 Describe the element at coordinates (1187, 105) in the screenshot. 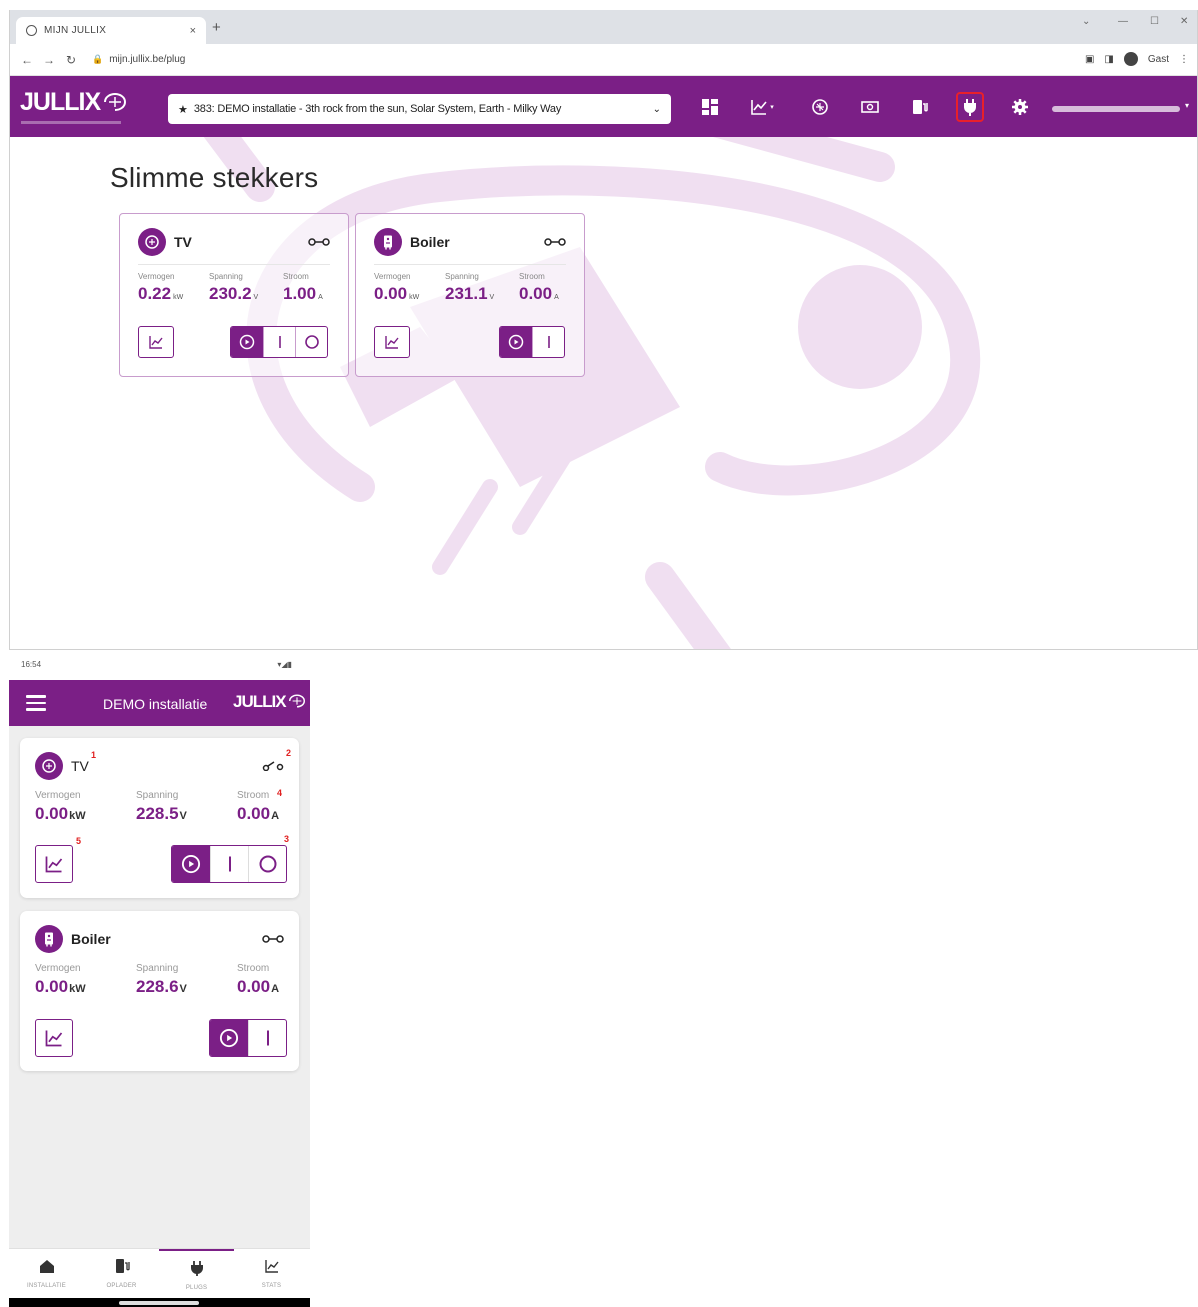

I see `user-menu-caret-icon: ▾` at that location.